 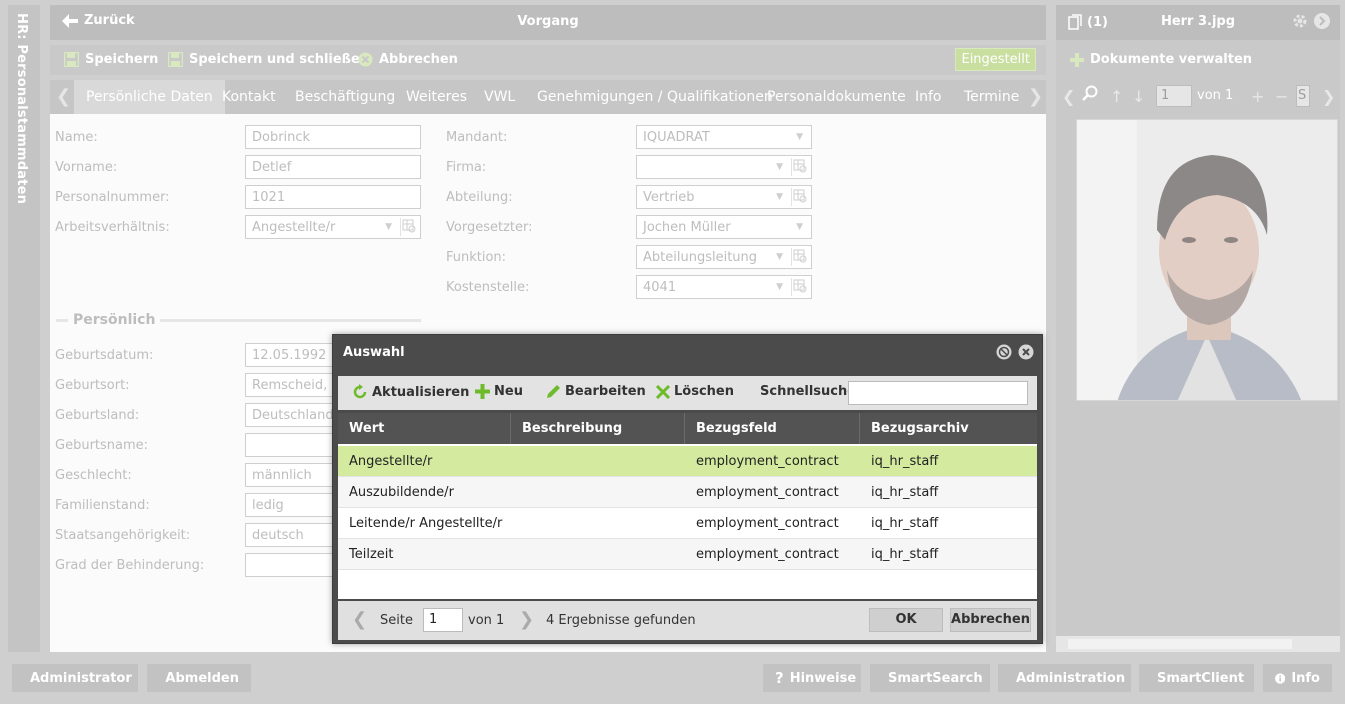 I want to click on next-icon: ❯, so click(x=1328, y=96).